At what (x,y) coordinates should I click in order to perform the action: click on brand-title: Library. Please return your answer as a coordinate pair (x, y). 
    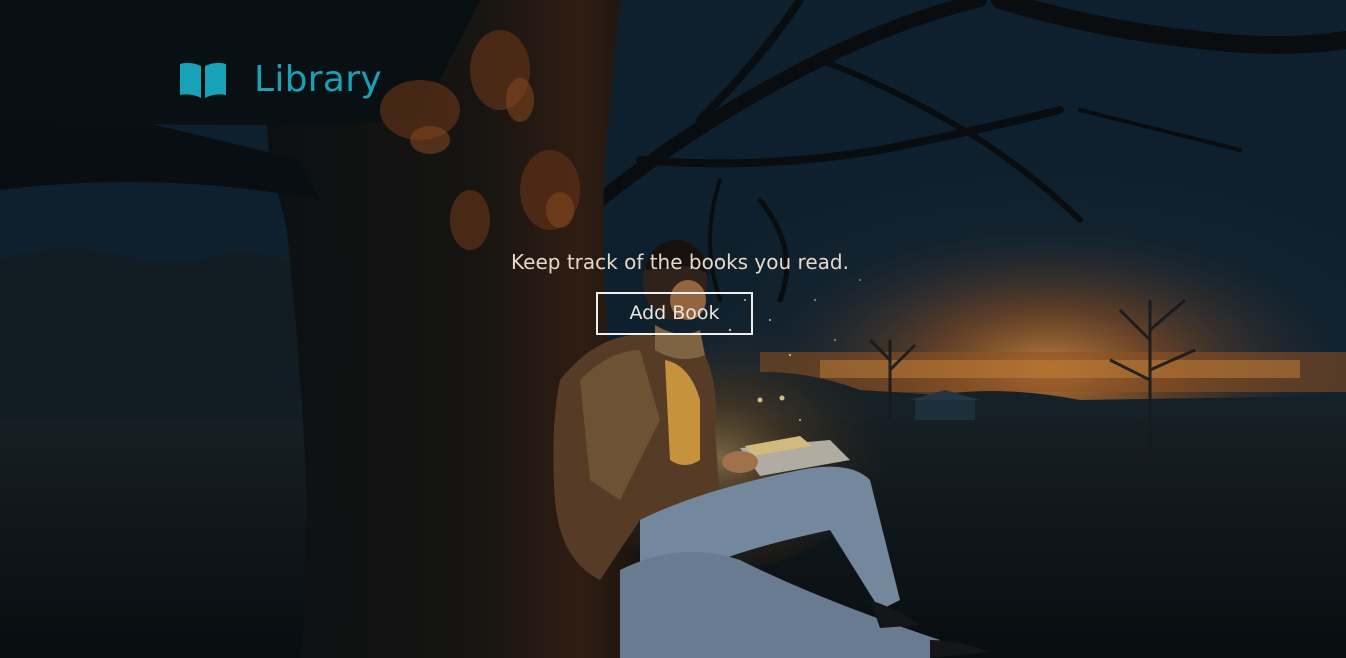
    Looking at the image, I should click on (318, 79).